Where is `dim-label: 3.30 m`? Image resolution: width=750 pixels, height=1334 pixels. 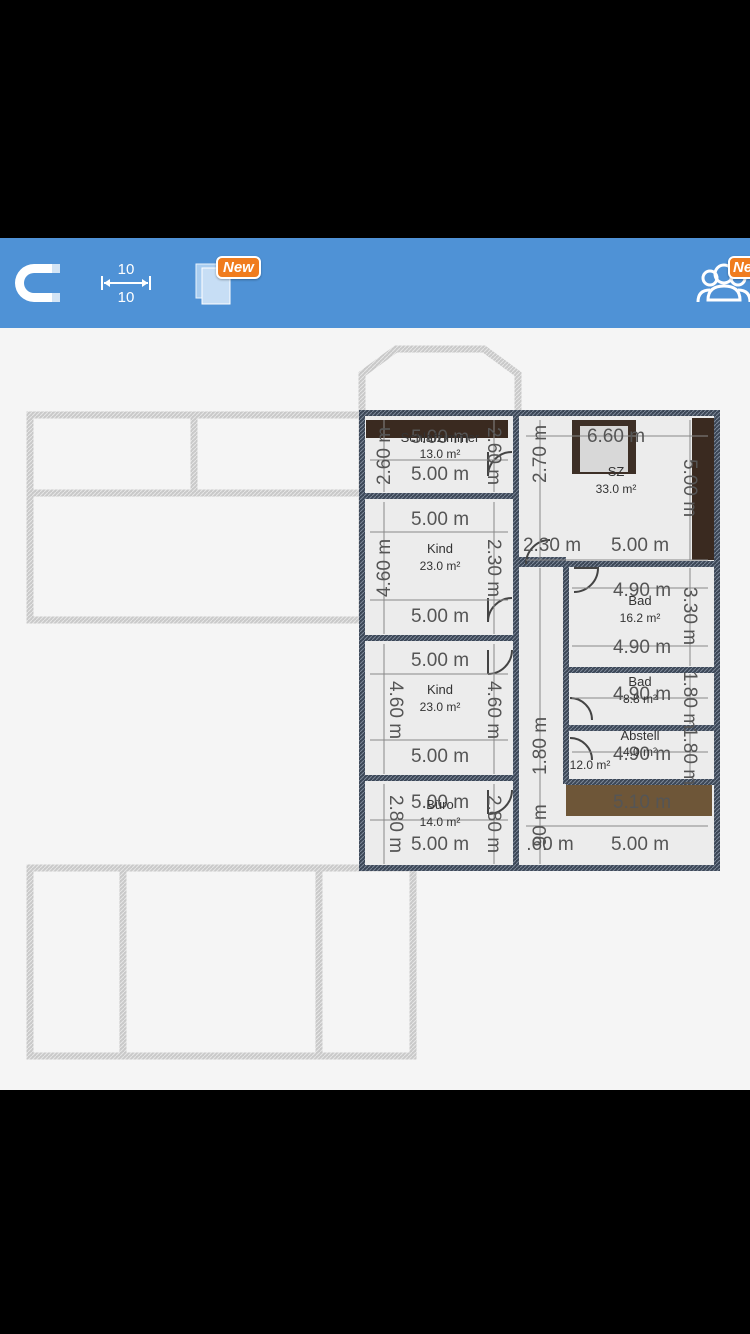
dim-label: 3.30 m is located at coordinates (689, 616).